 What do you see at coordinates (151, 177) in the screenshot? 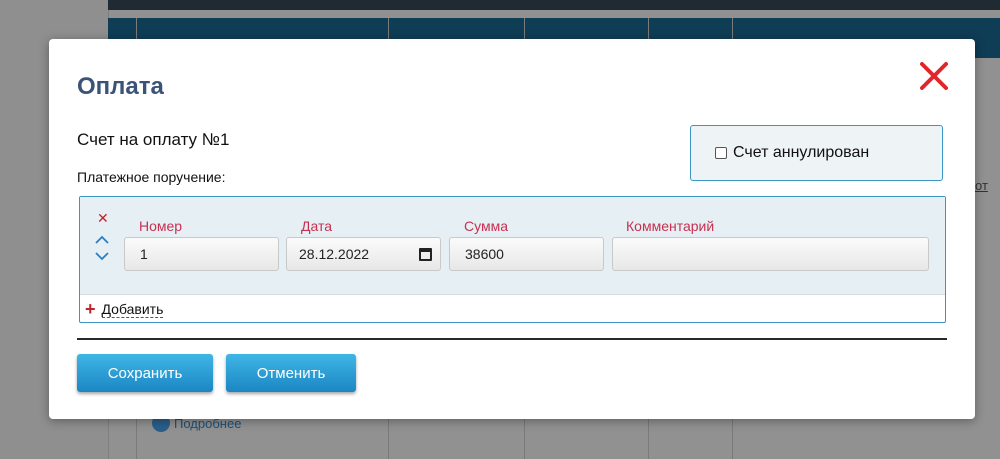
I see `payment-order-label: Платежное поручение:` at bounding box center [151, 177].